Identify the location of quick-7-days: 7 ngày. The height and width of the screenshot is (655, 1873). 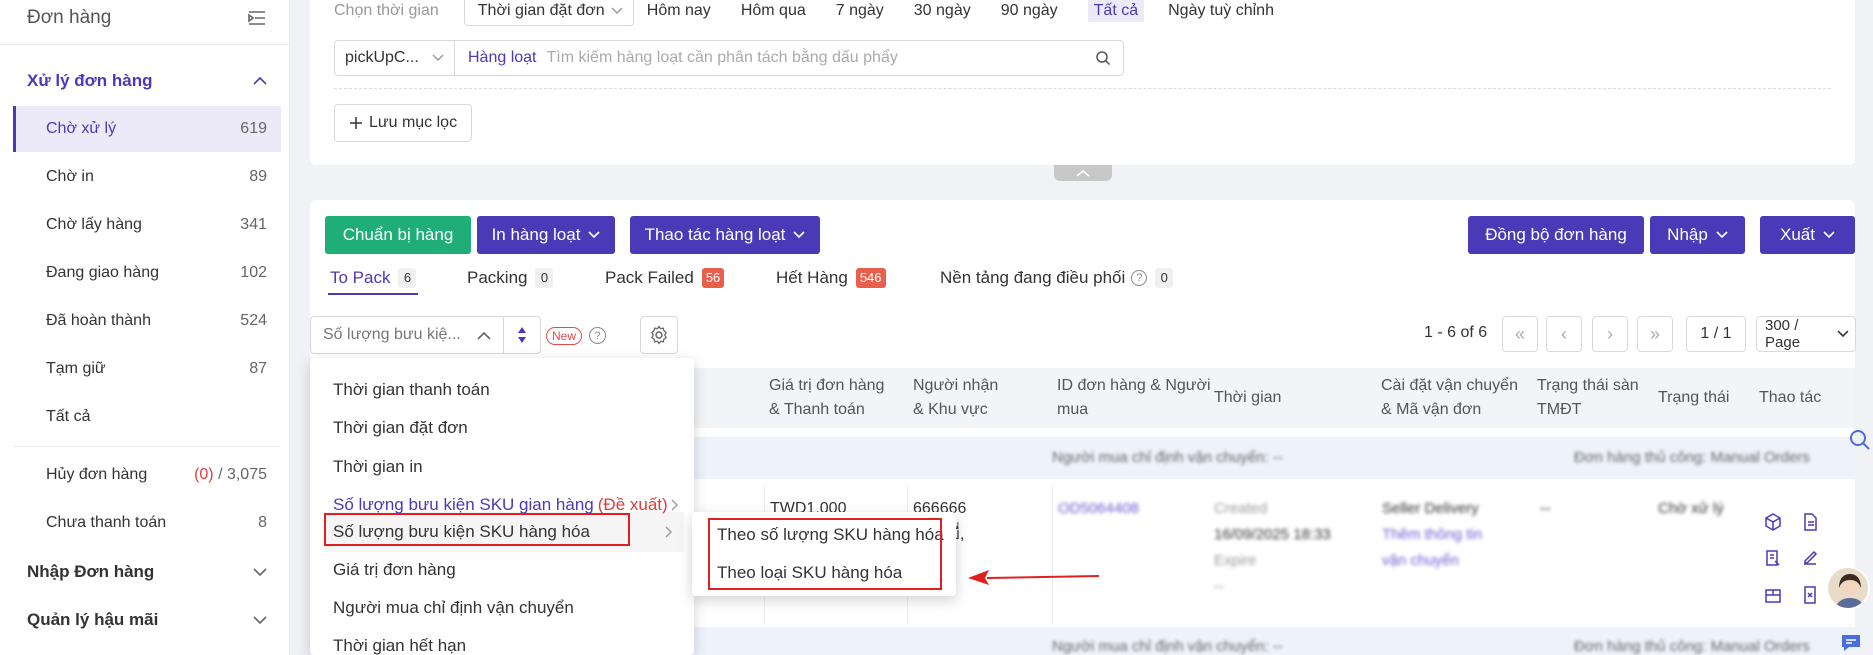
(860, 11).